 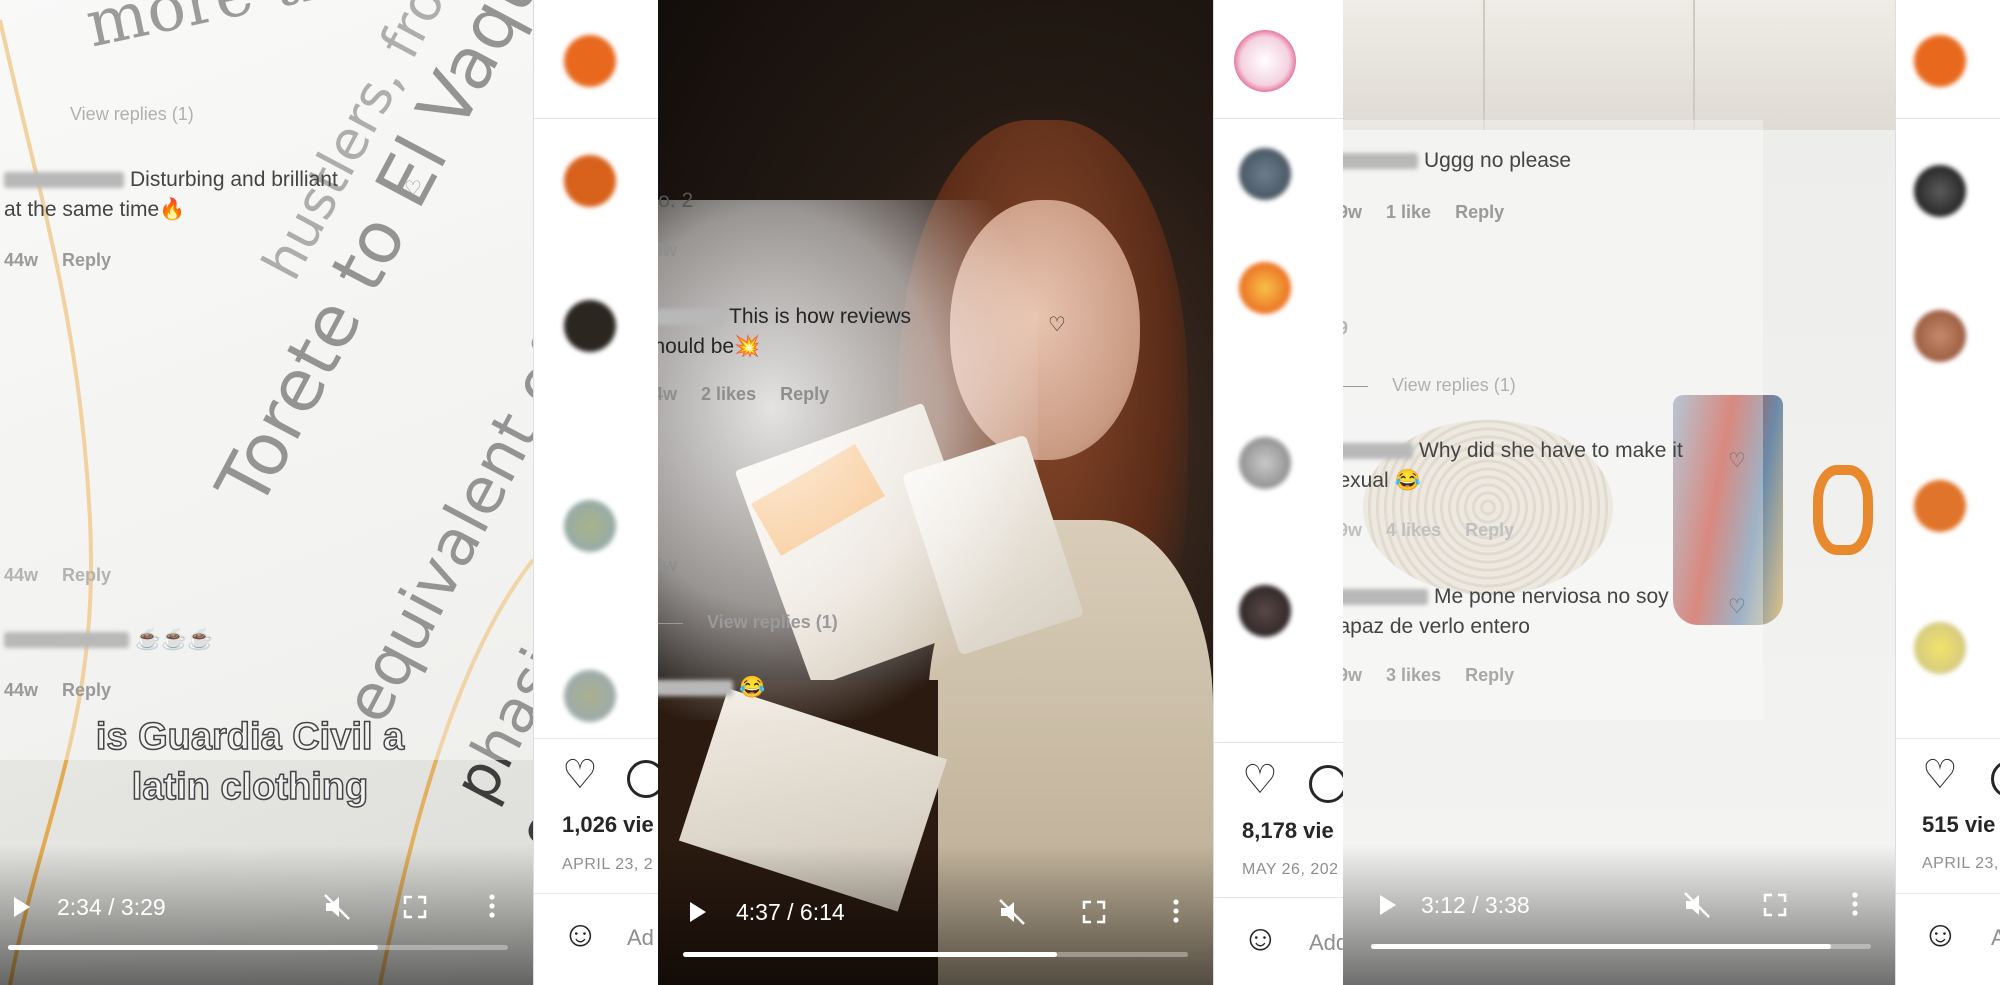 What do you see at coordinates (1290, 869) in the screenshot?
I see `post-date: MAY 26, 202` at bounding box center [1290, 869].